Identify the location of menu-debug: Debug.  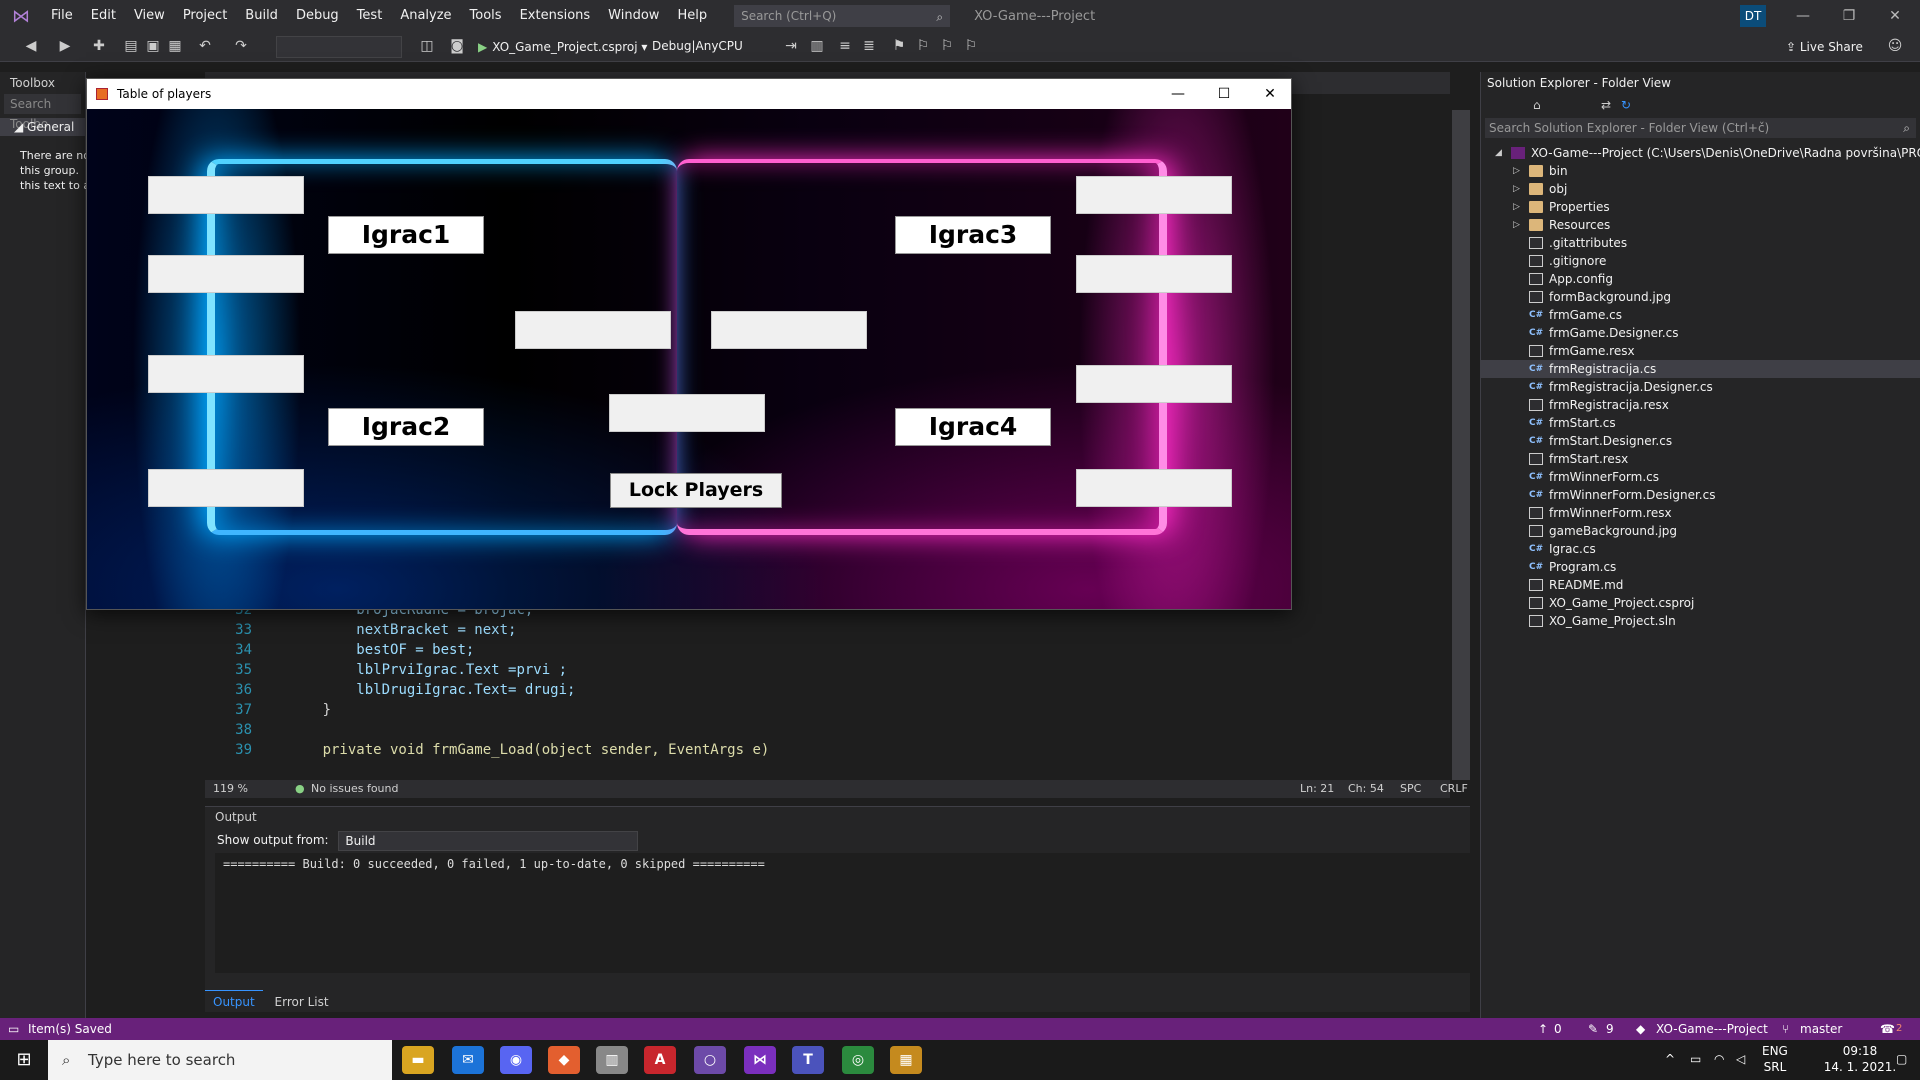
(317, 16).